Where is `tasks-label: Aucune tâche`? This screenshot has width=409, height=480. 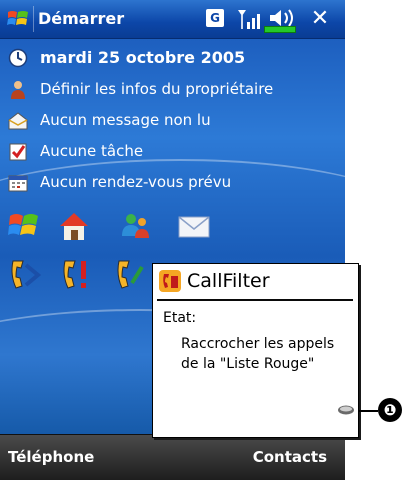 tasks-label: Aucune tâche is located at coordinates (92, 151).